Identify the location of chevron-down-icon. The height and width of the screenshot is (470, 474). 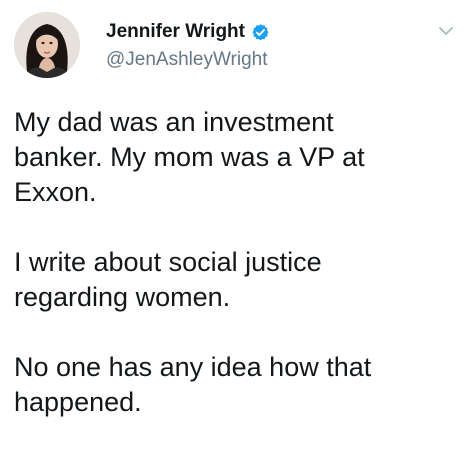
(446, 31).